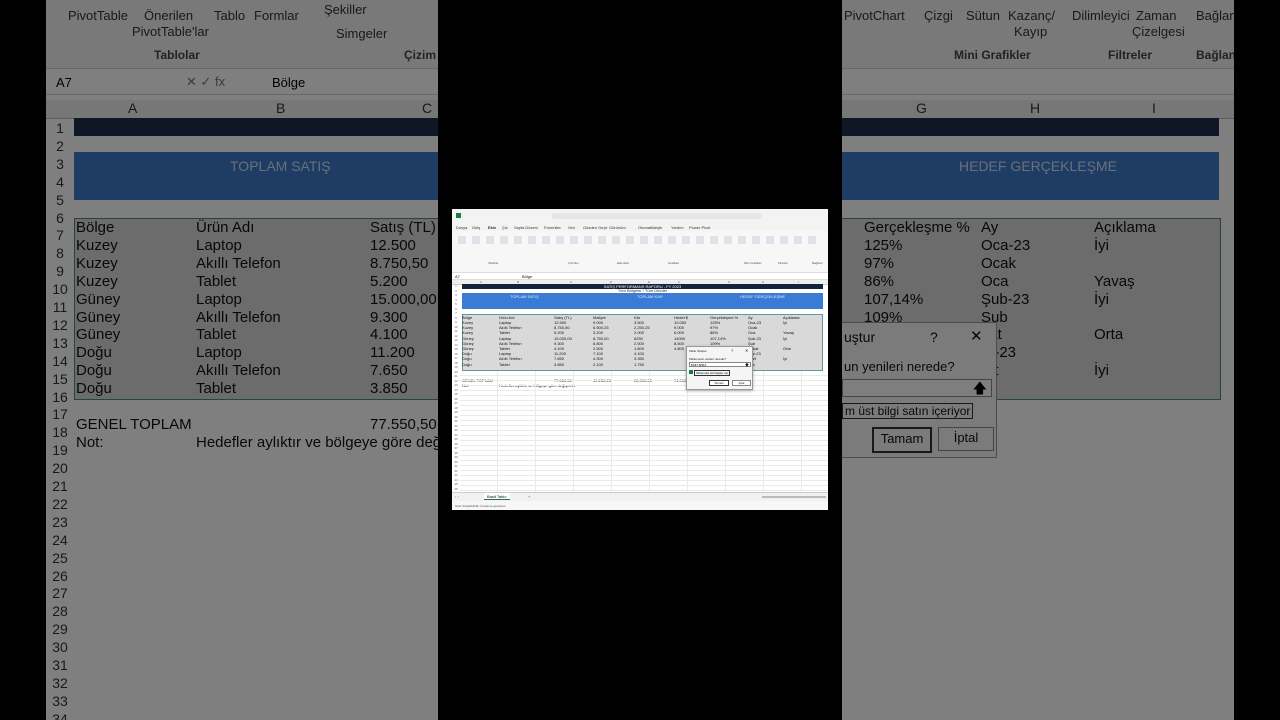 This screenshot has width=1280, height=720. I want to click on row-header: 39, so click(456, 457).